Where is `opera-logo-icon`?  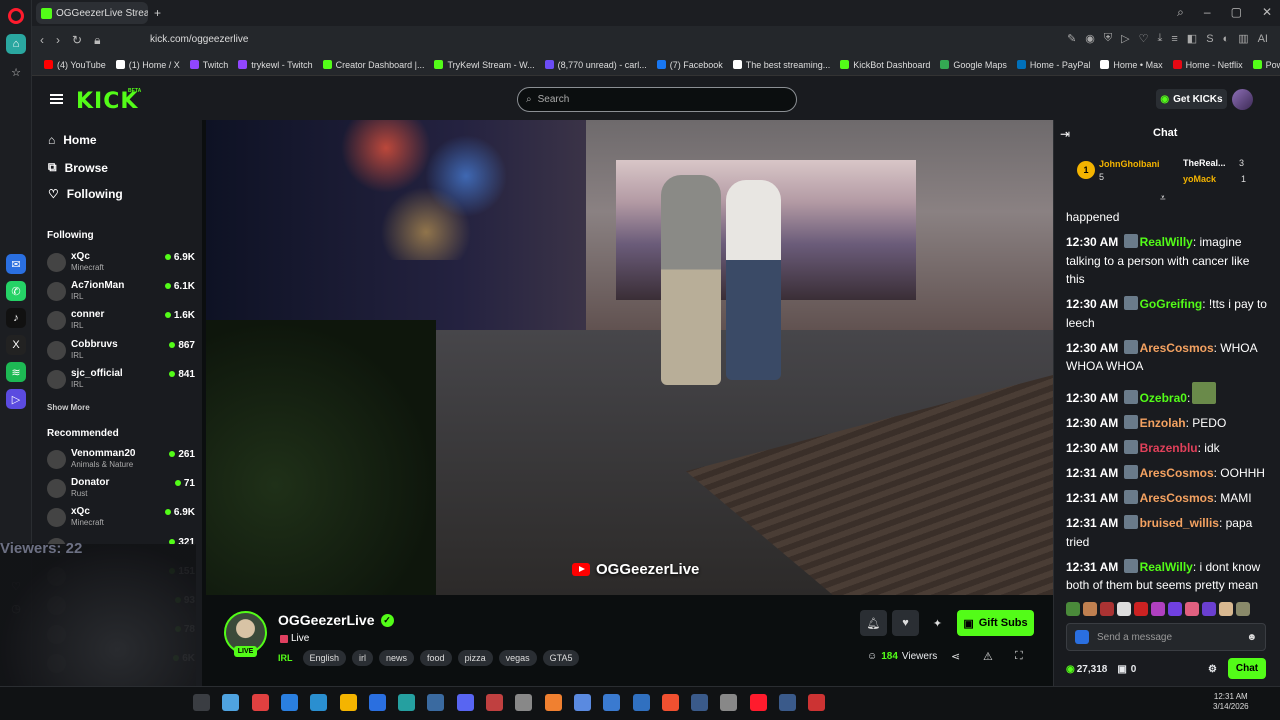 opera-logo-icon is located at coordinates (16, 16).